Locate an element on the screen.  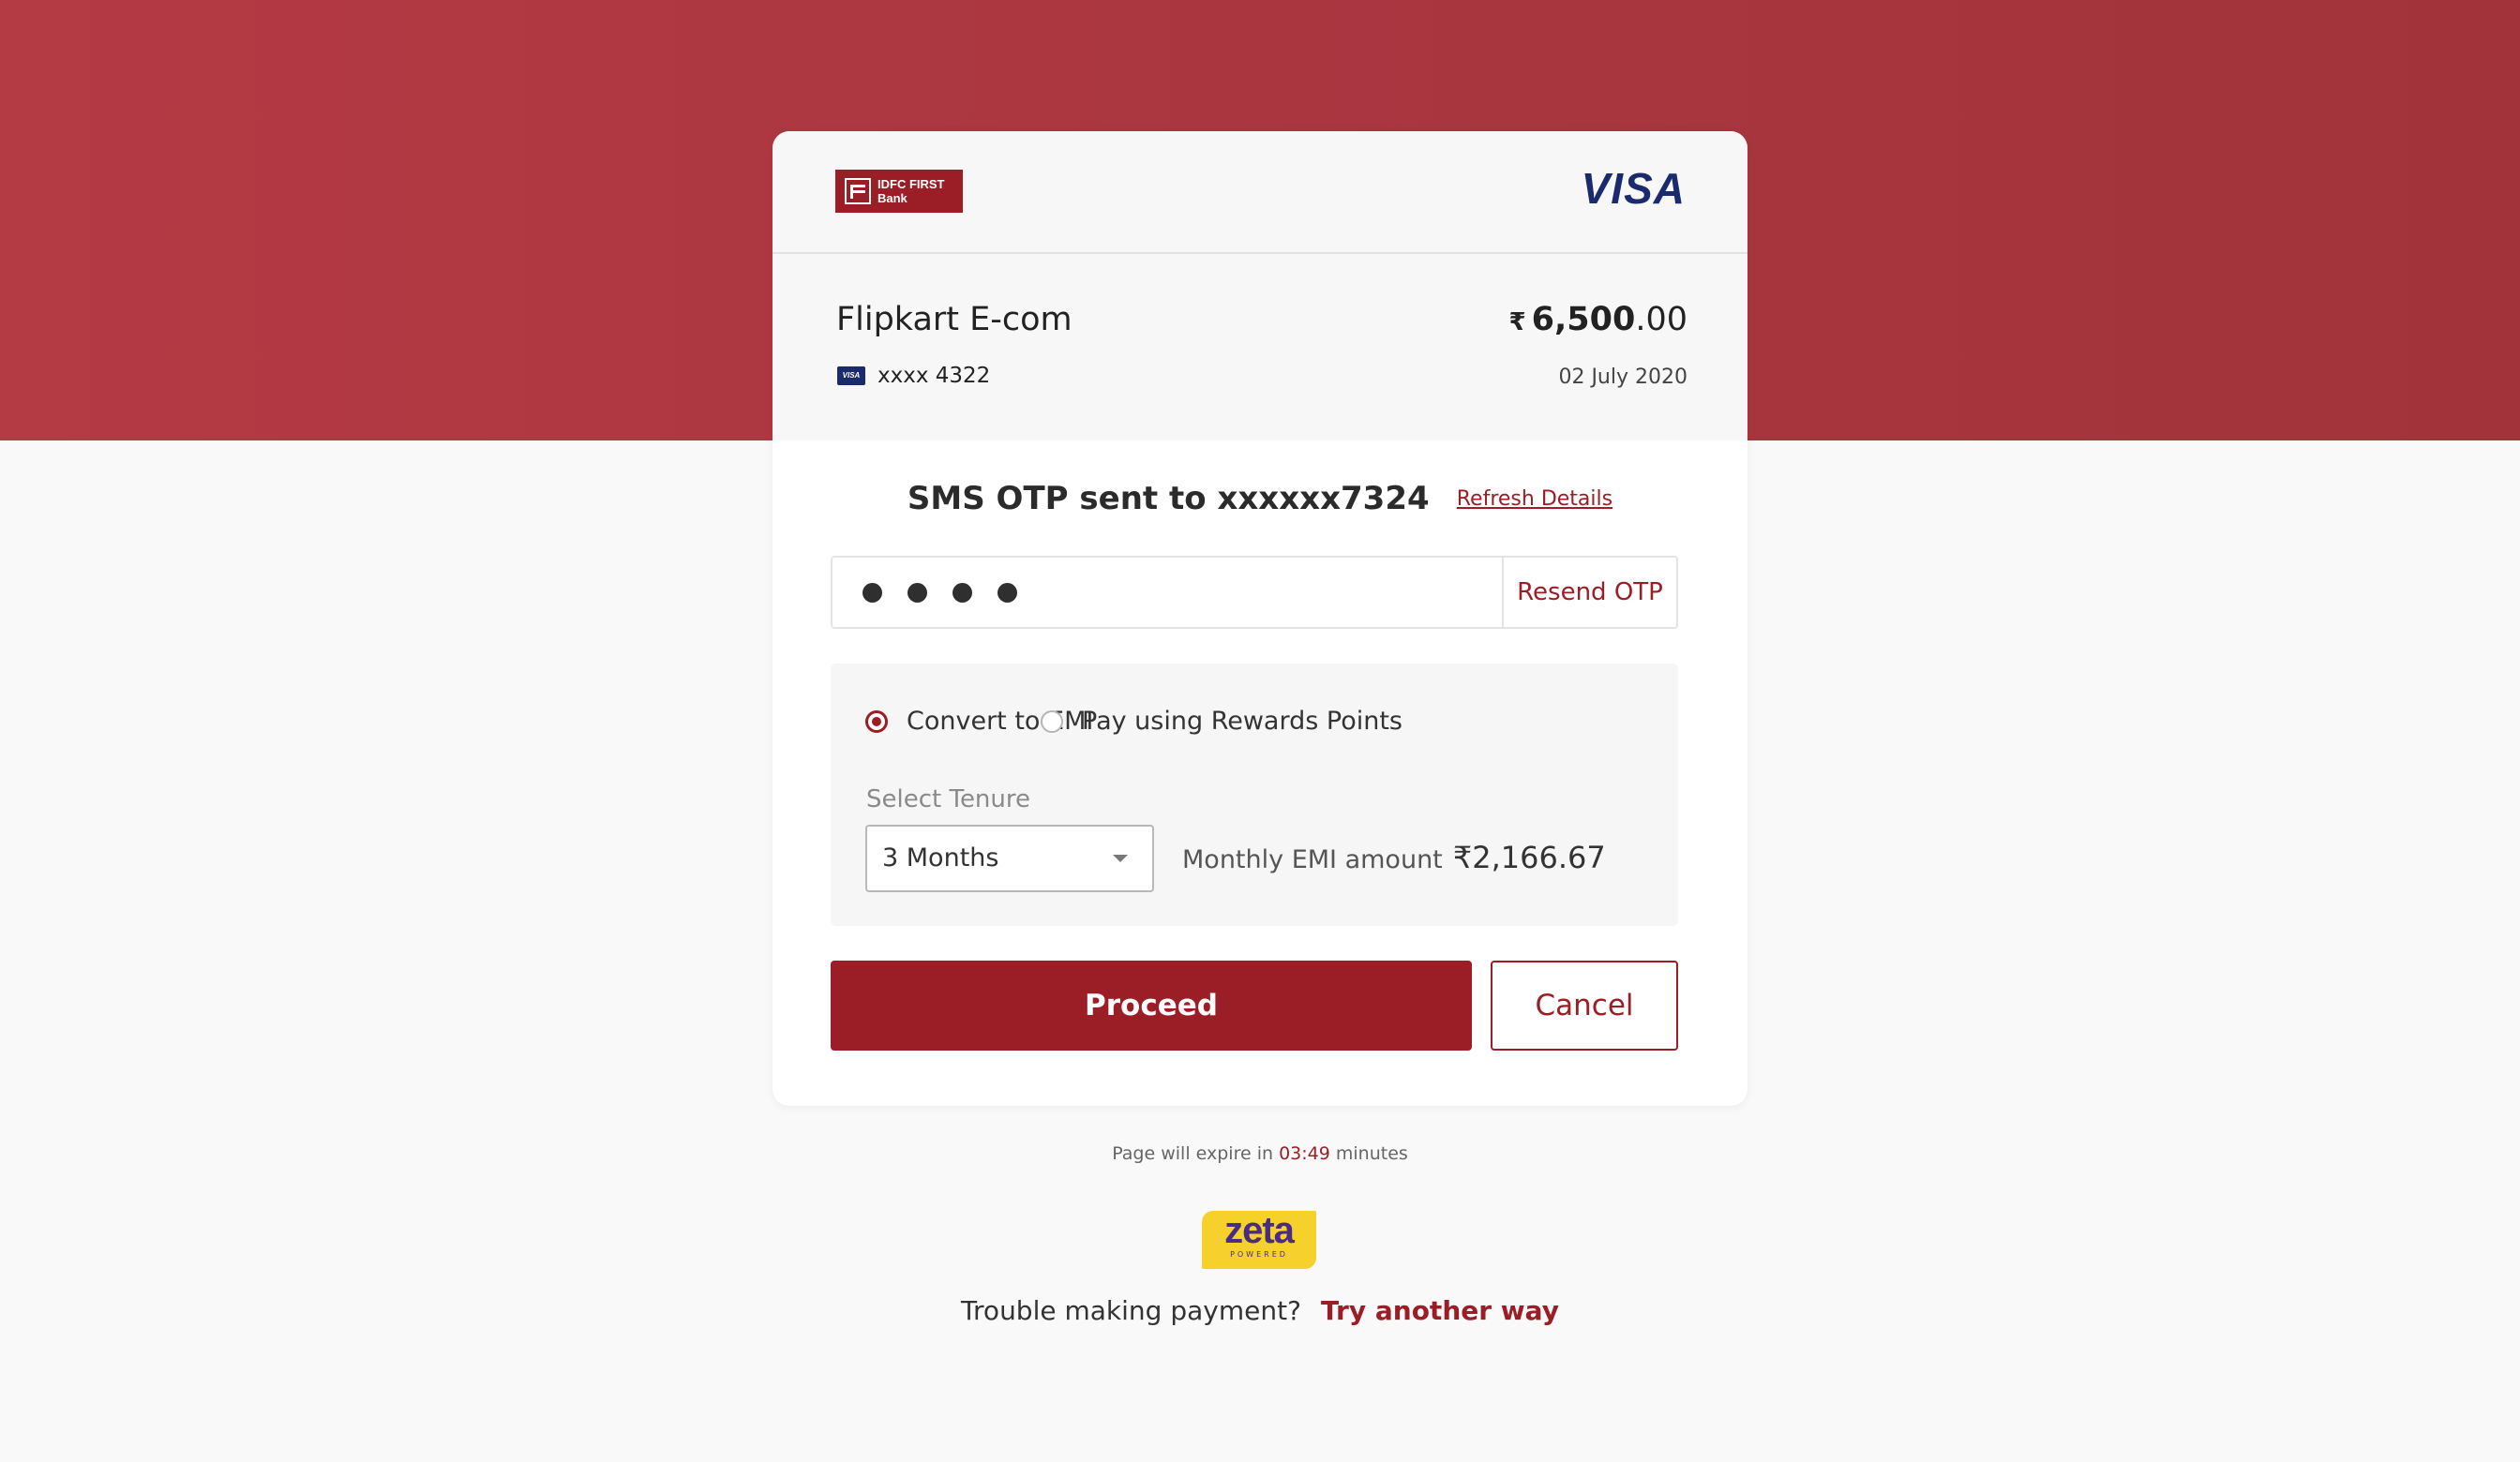
amount-major: 6,500 is located at coordinates (1583, 319).